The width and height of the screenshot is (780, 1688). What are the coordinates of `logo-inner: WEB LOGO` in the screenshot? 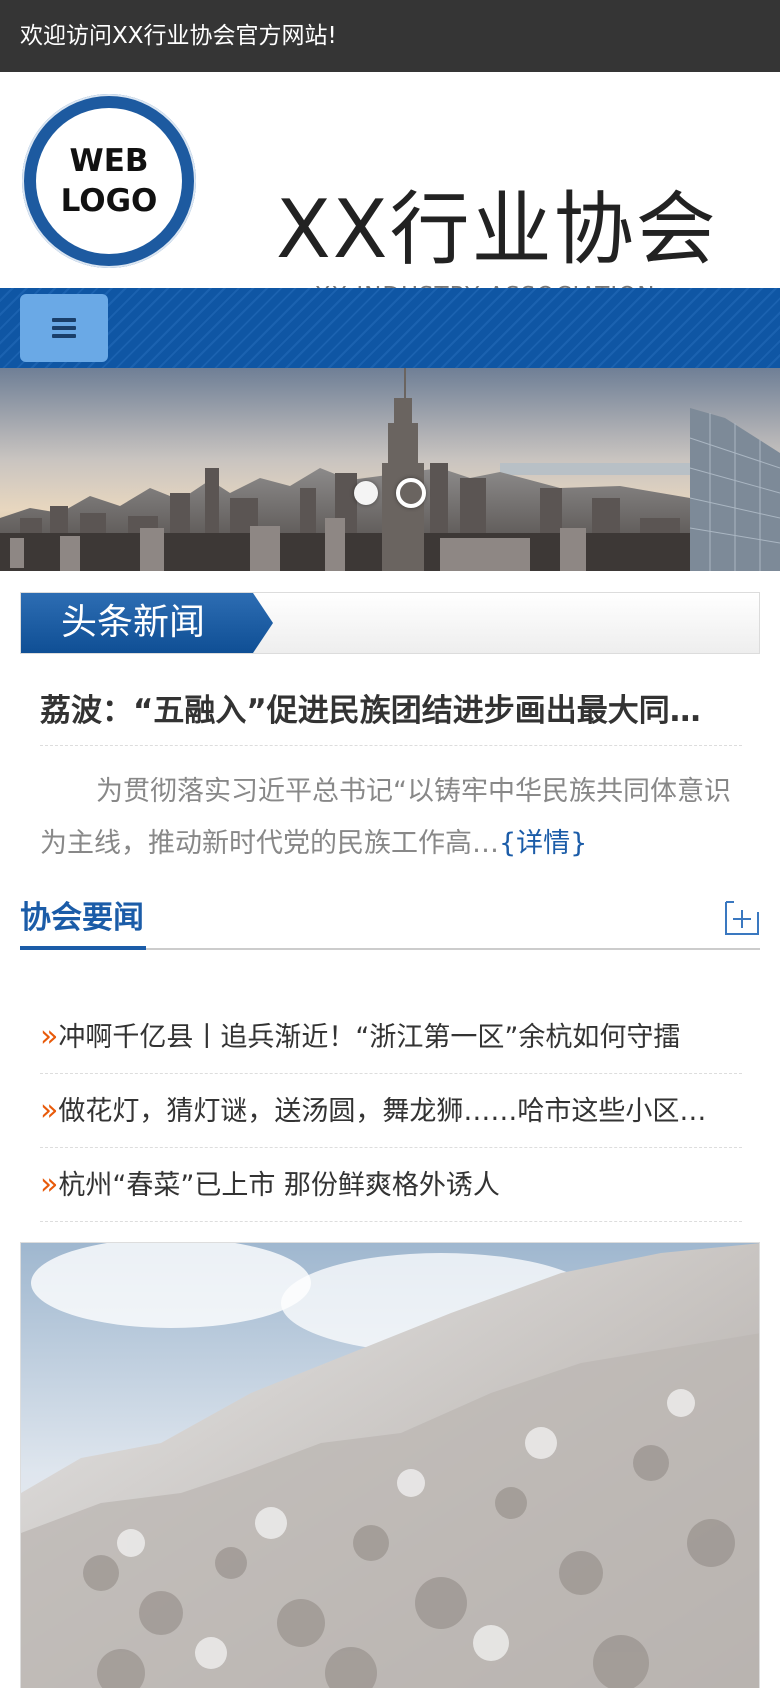 It's located at (109, 181).